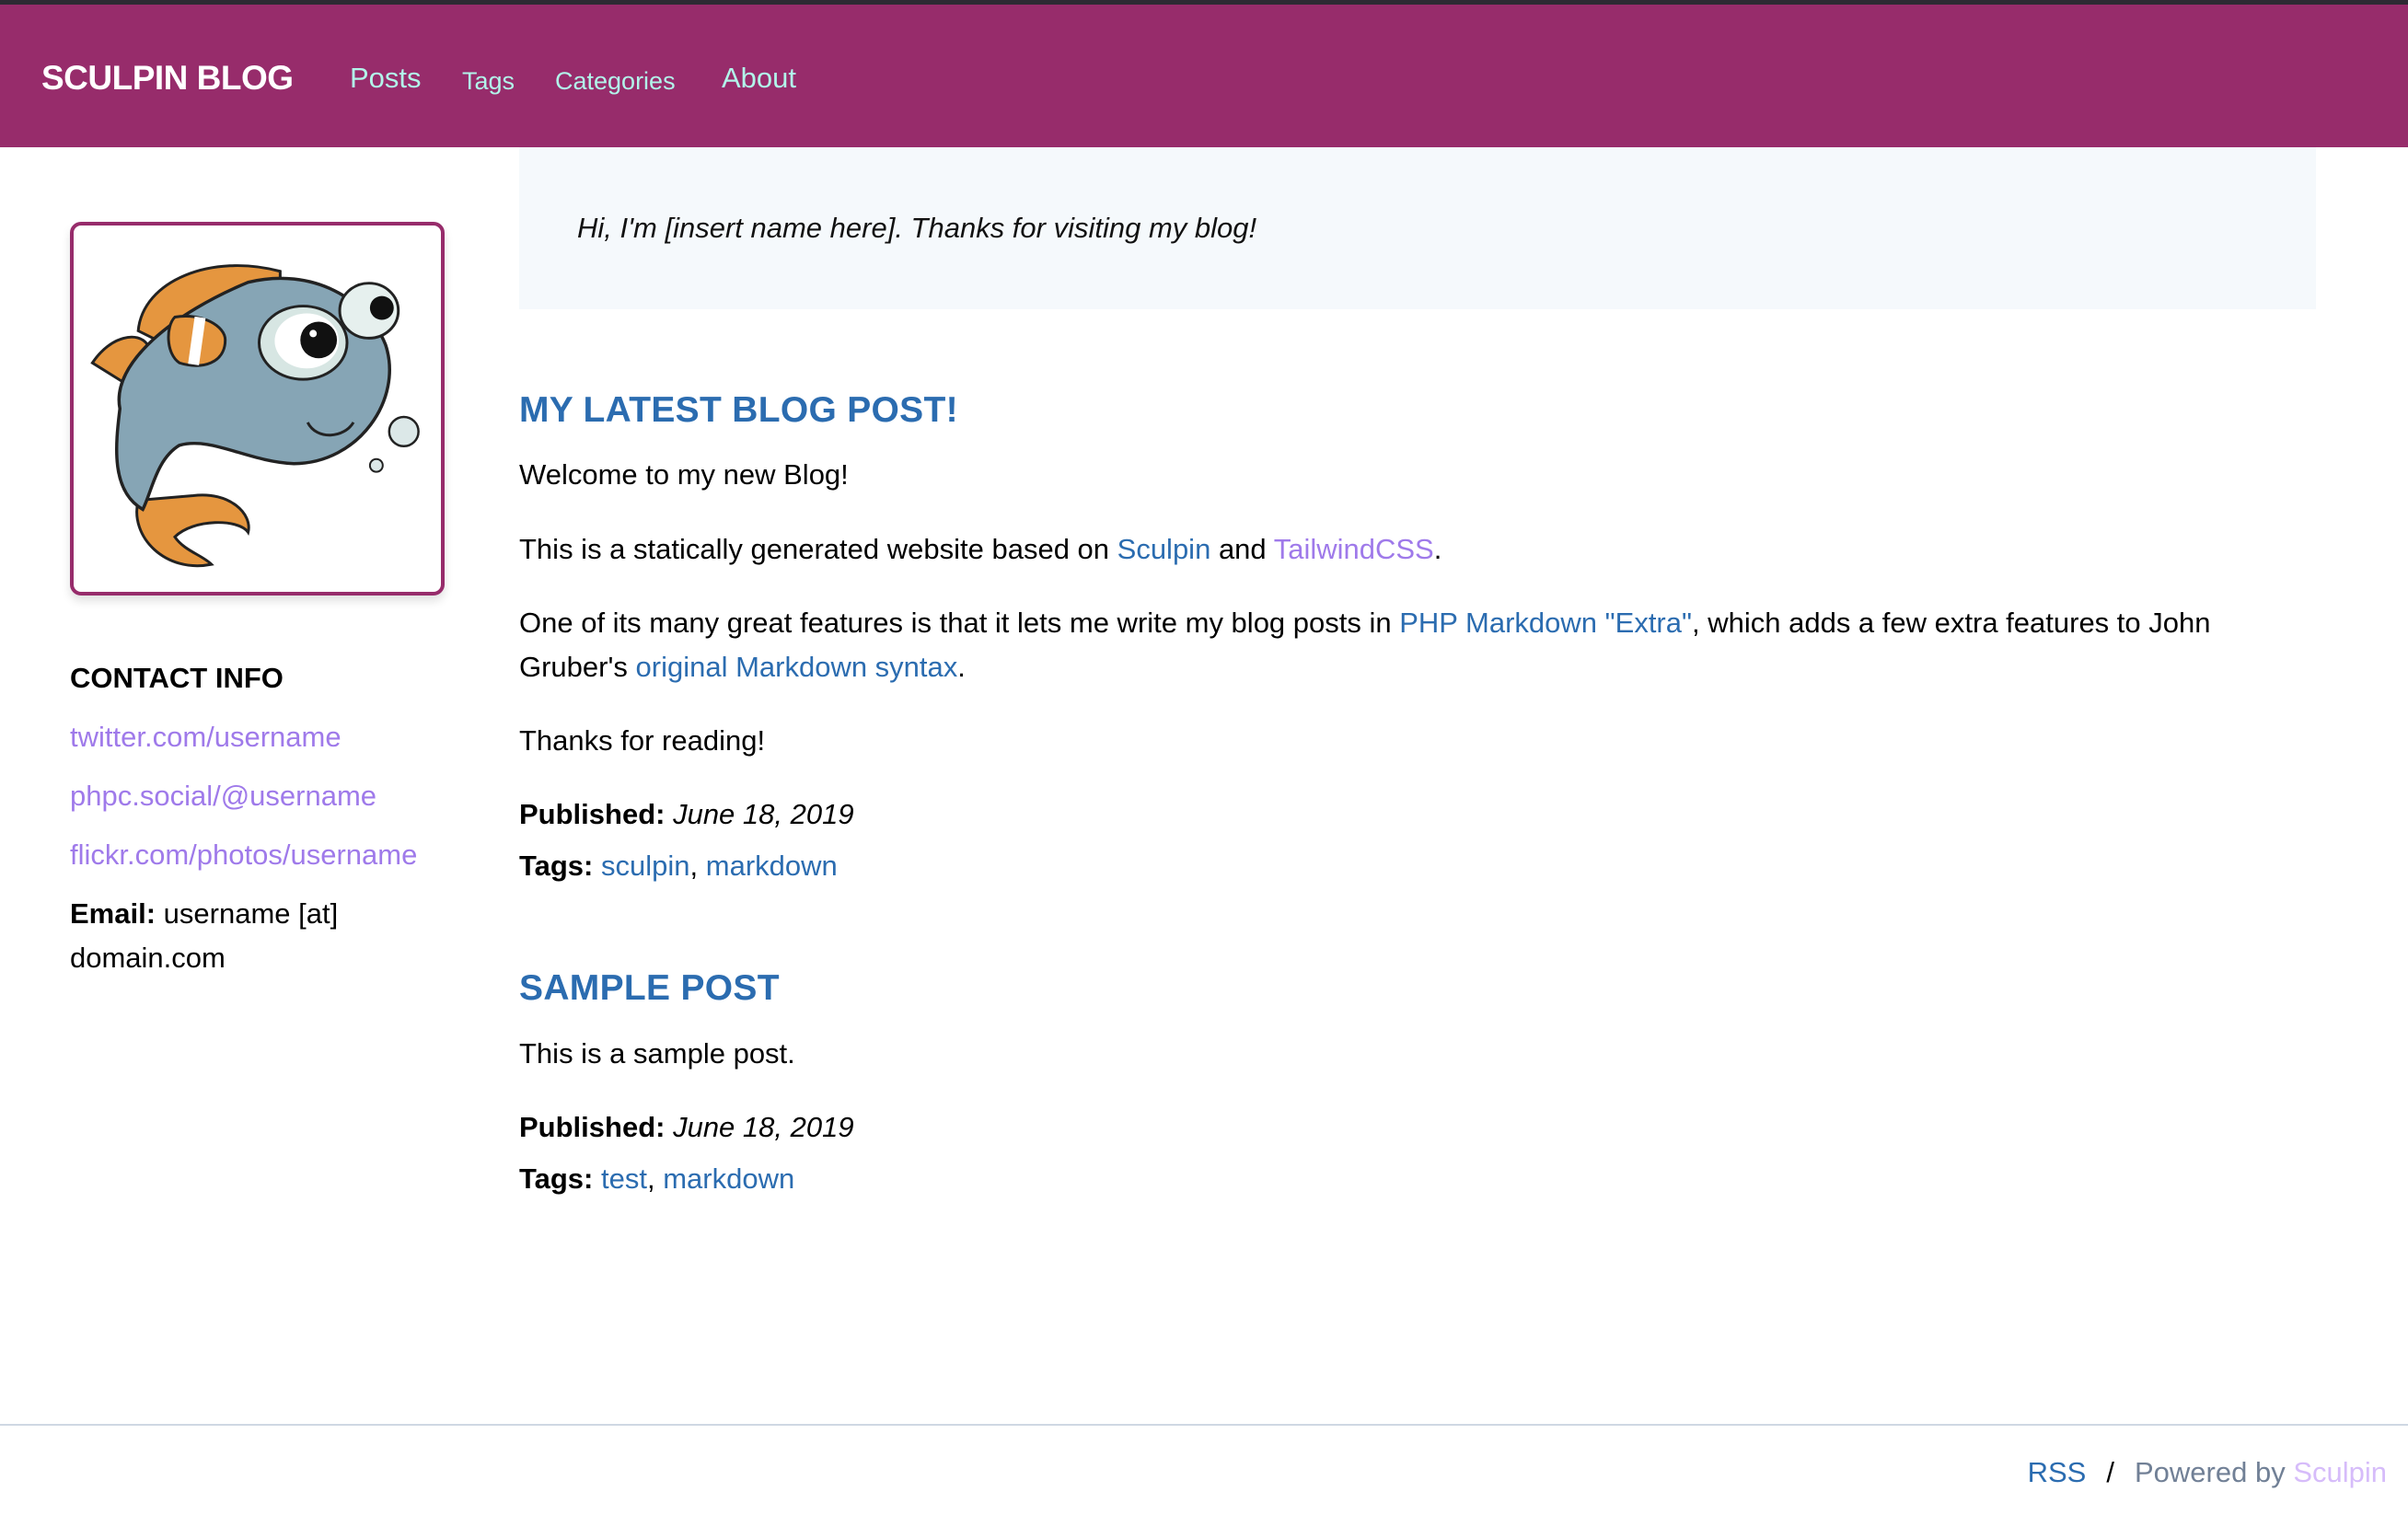  What do you see at coordinates (1242, 549) in the screenshot?
I see `text: and` at bounding box center [1242, 549].